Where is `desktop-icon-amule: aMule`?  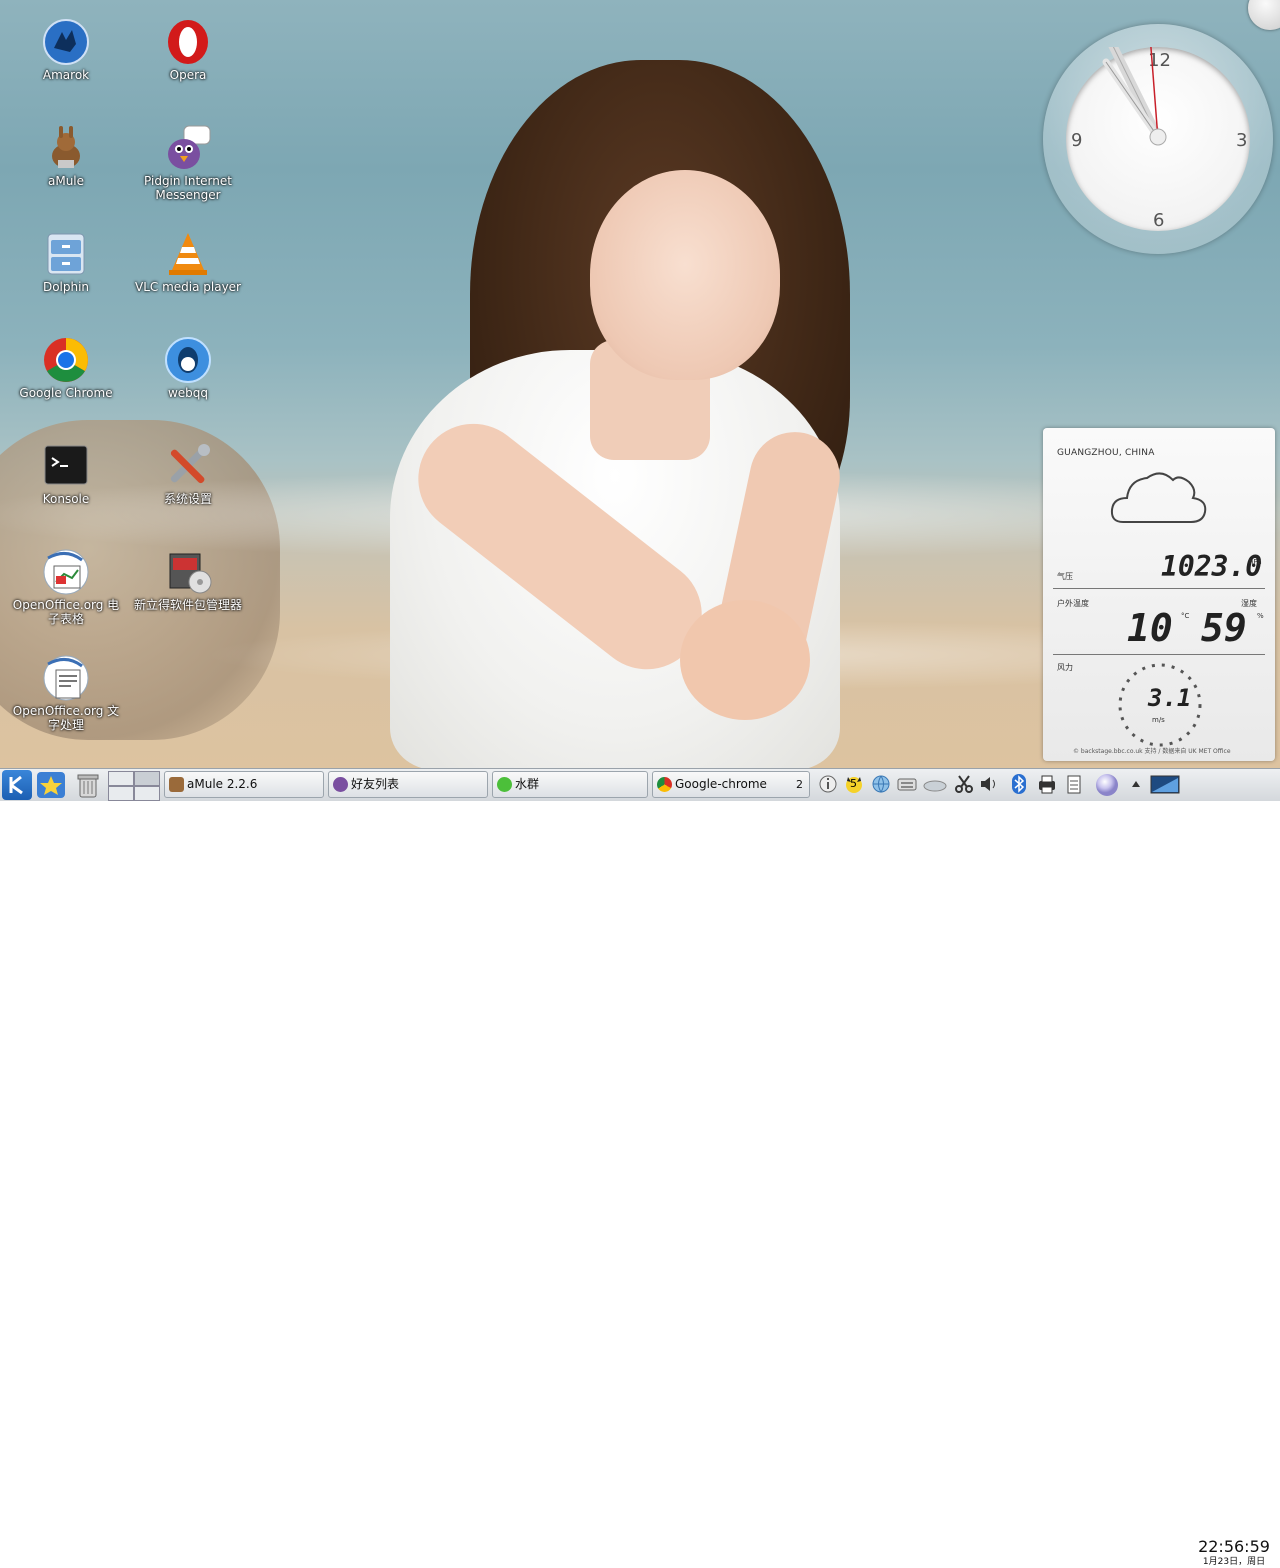
desktop-icon-amule: aMule is located at coordinates (66, 156).